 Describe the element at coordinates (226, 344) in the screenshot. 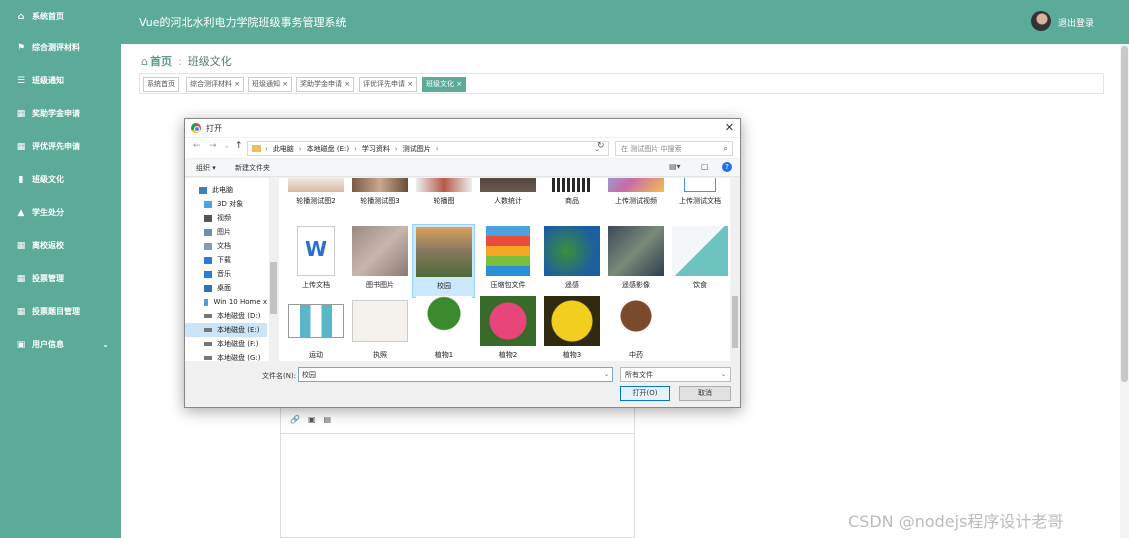

I see `nav-item-drive-f: 本地磁盘 (F:)` at that location.